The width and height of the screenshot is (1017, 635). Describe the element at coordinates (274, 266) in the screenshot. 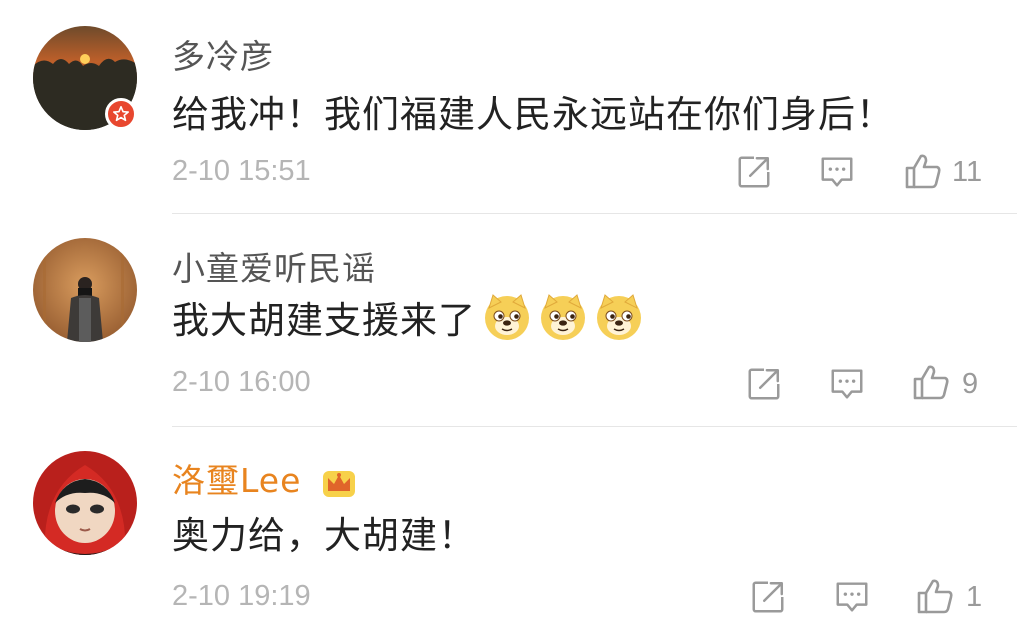

I see `comment-username: 小童爱听民谣` at that location.